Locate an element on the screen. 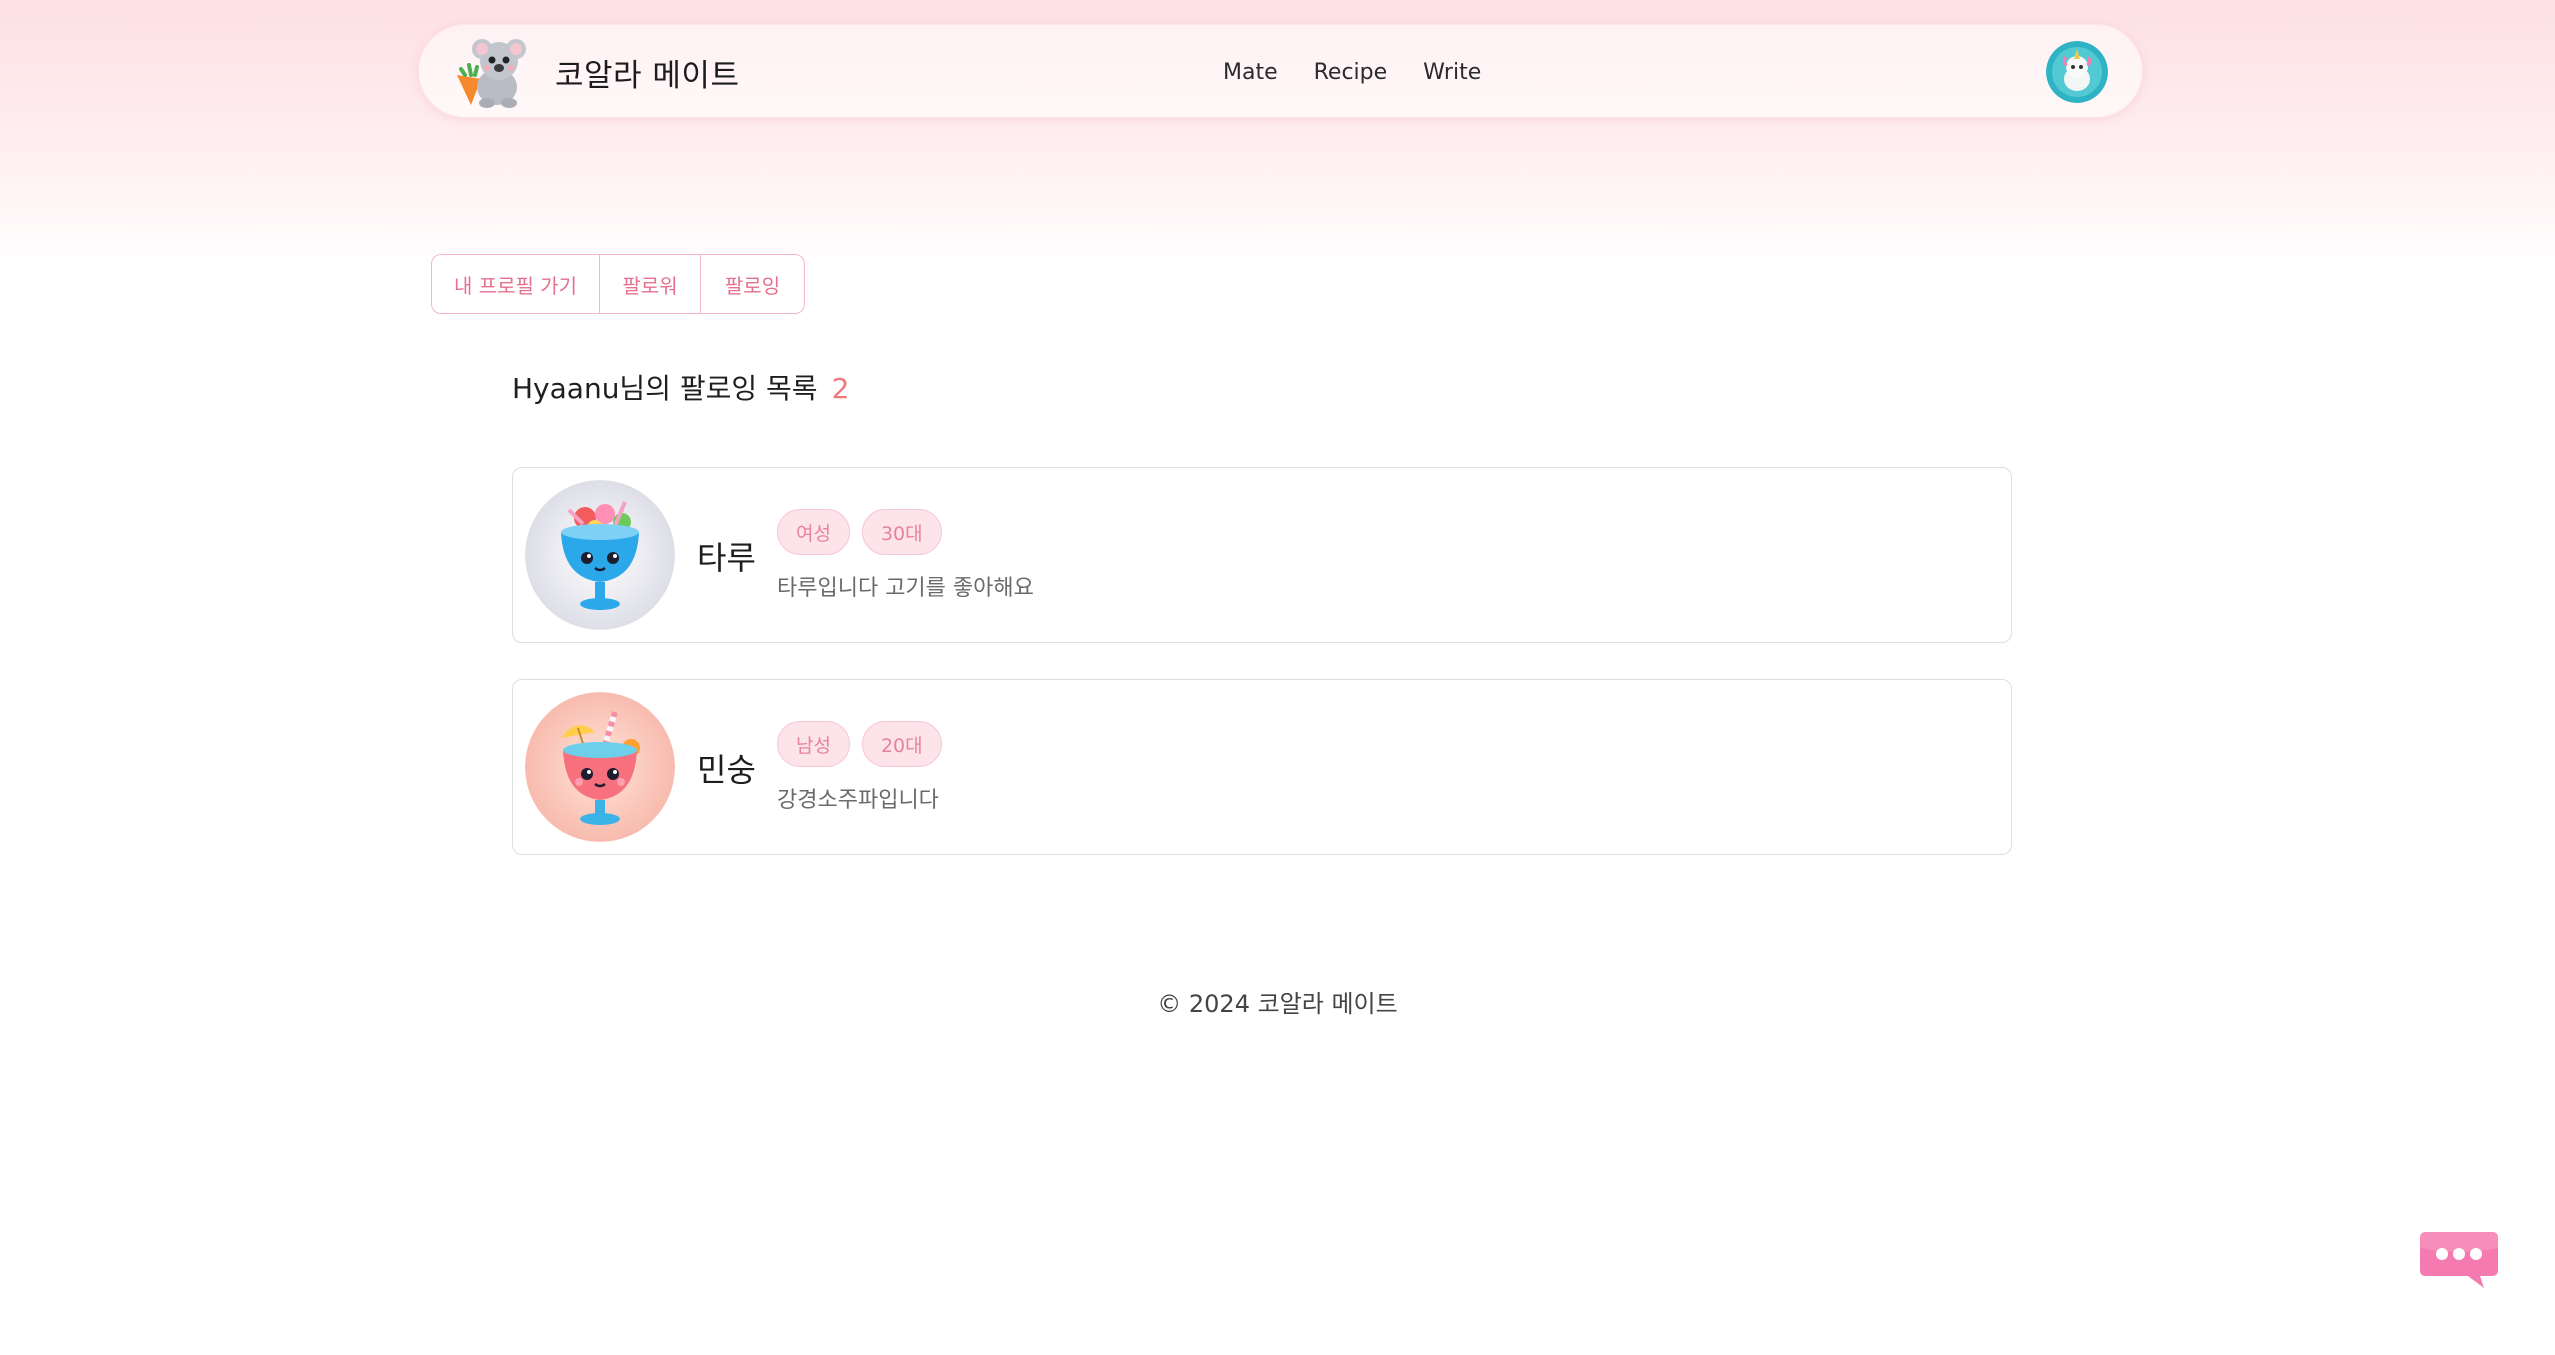  user-badges: 남성 20대 is located at coordinates (859, 744).